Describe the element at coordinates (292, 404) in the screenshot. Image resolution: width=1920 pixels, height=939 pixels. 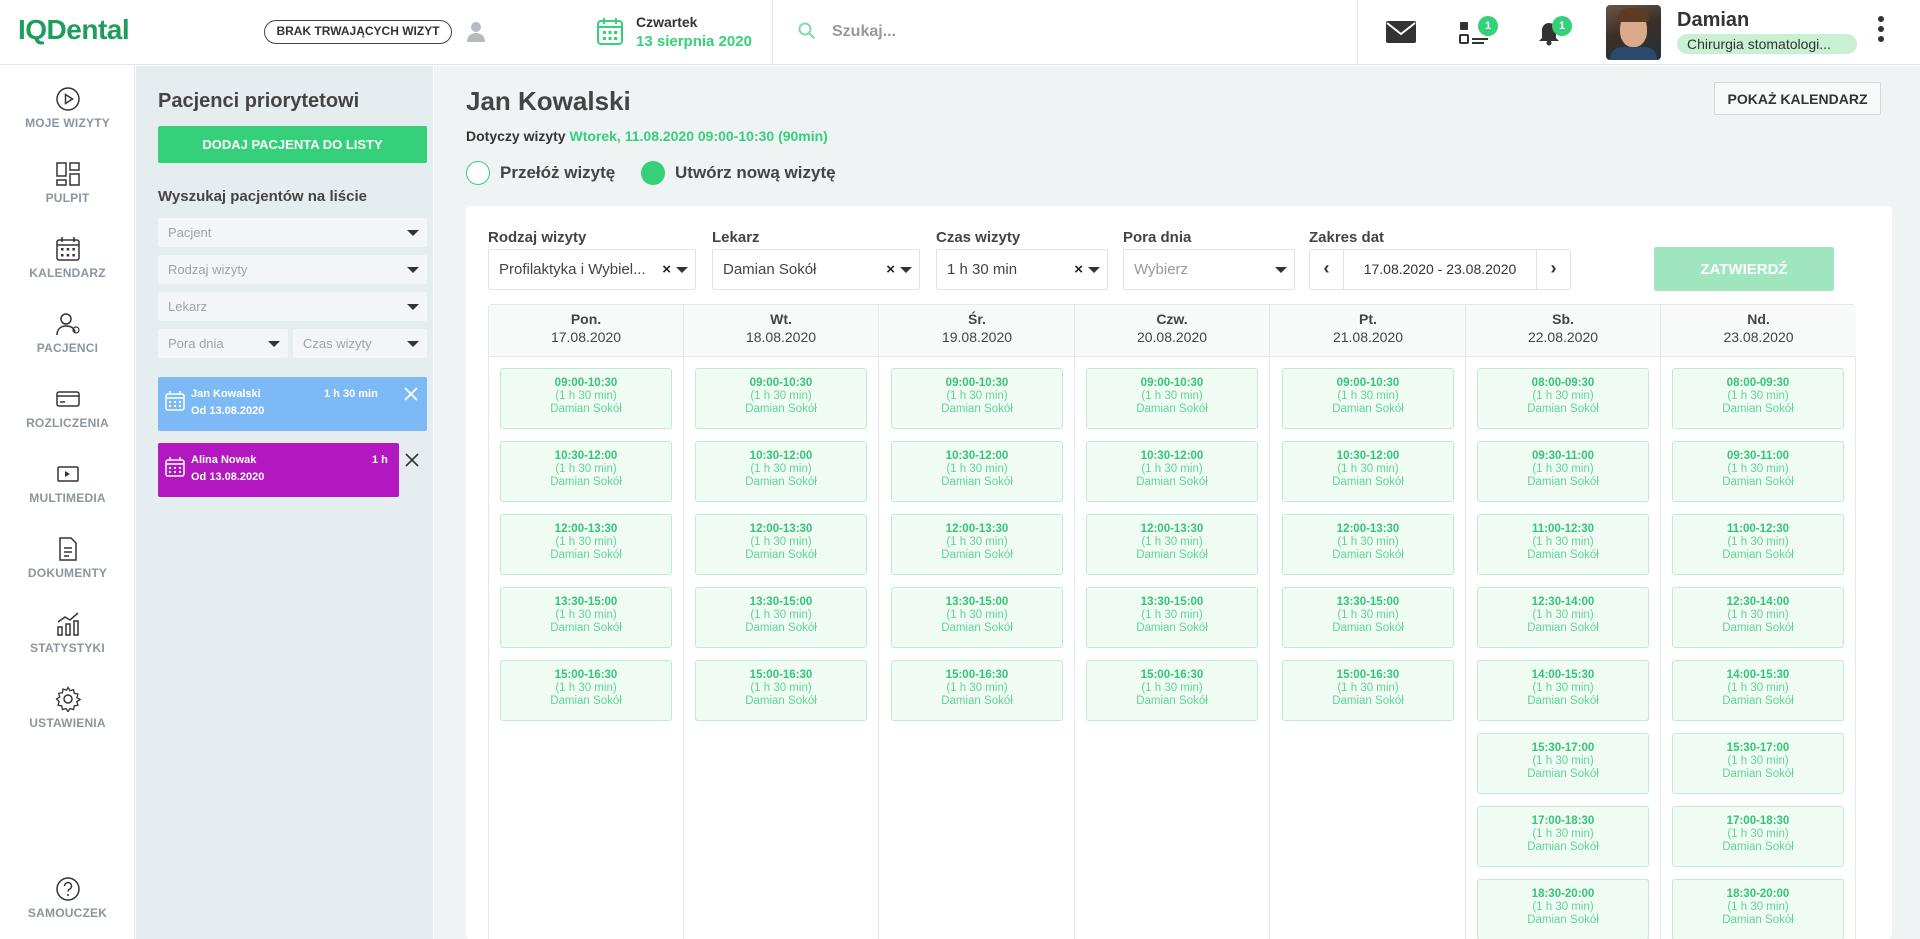
I see `priority-patient-card: Jan Kowalski 1 h 30 min Od 13.08.2020` at that location.